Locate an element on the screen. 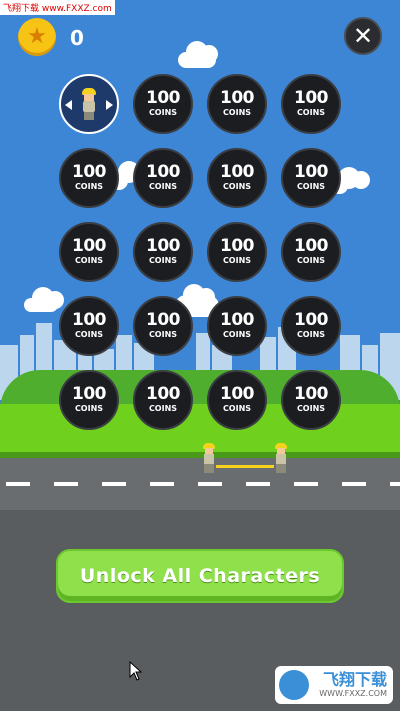  close-icon: ✕ is located at coordinates (363, 36).